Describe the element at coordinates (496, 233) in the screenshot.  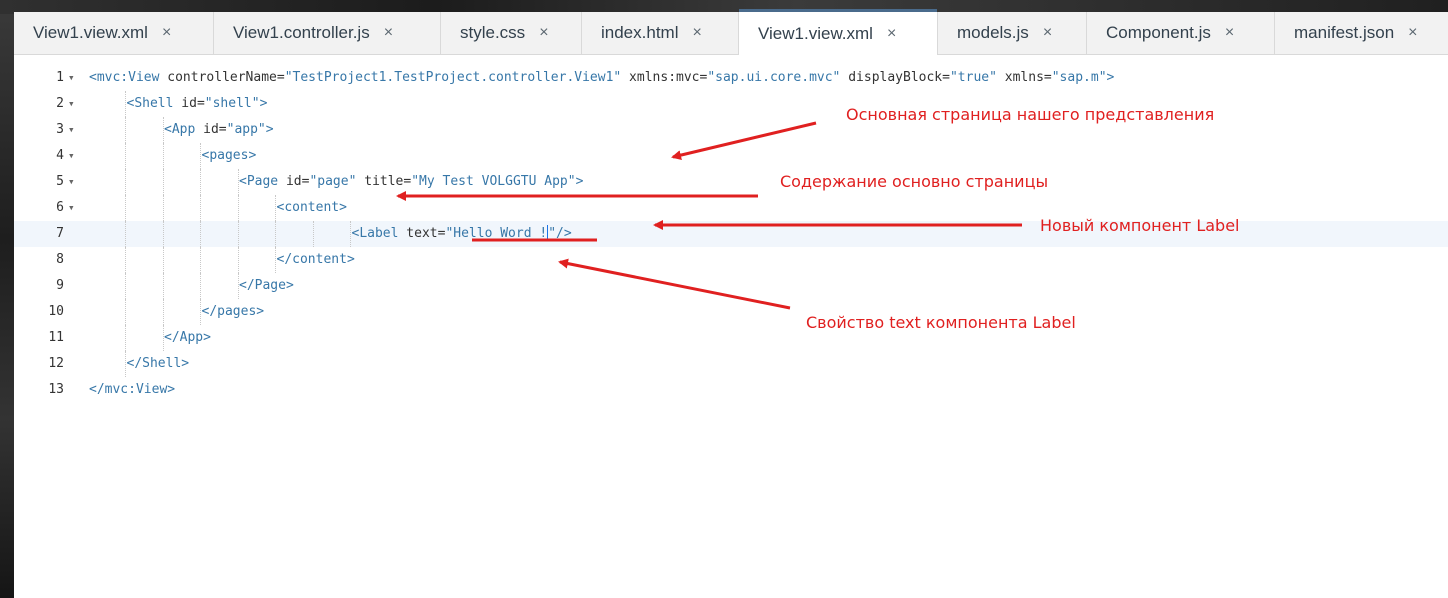
I see `code-token-val: "Hello Word !` at that location.